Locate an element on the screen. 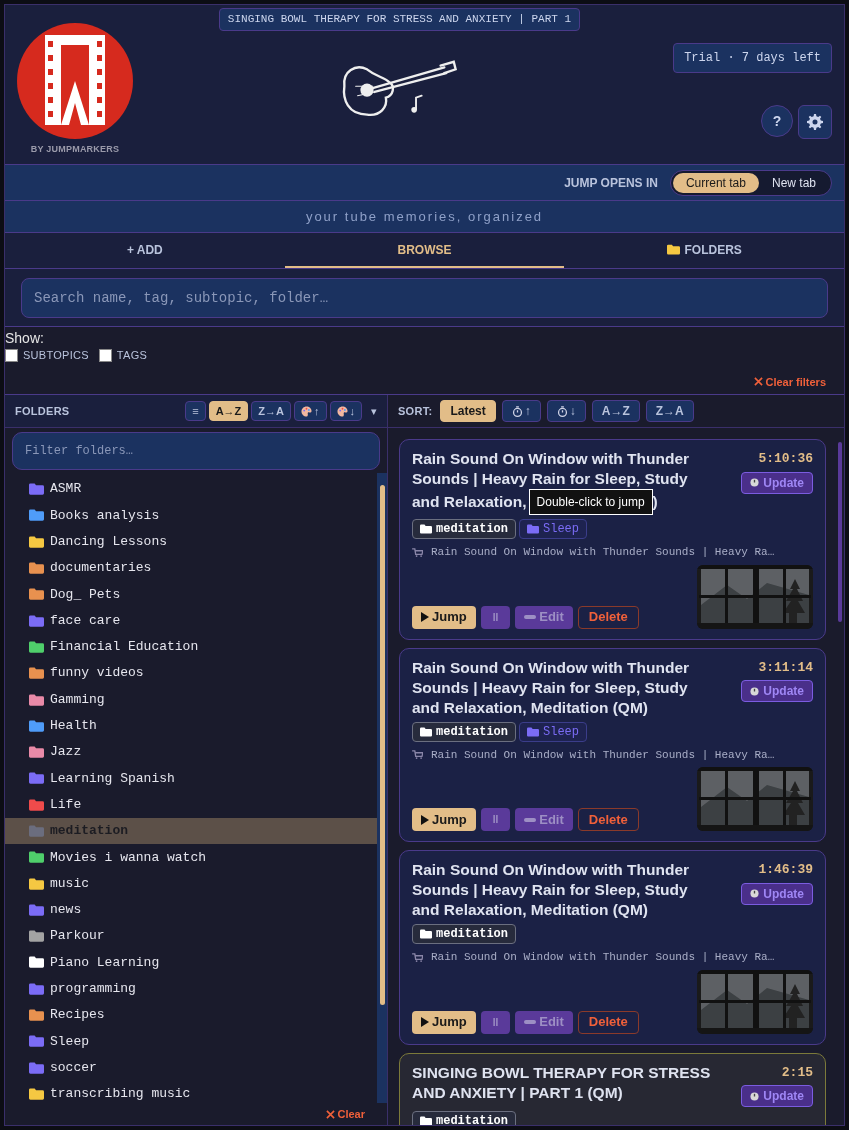 The image size is (849, 1130). settings-button is located at coordinates (815, 122).